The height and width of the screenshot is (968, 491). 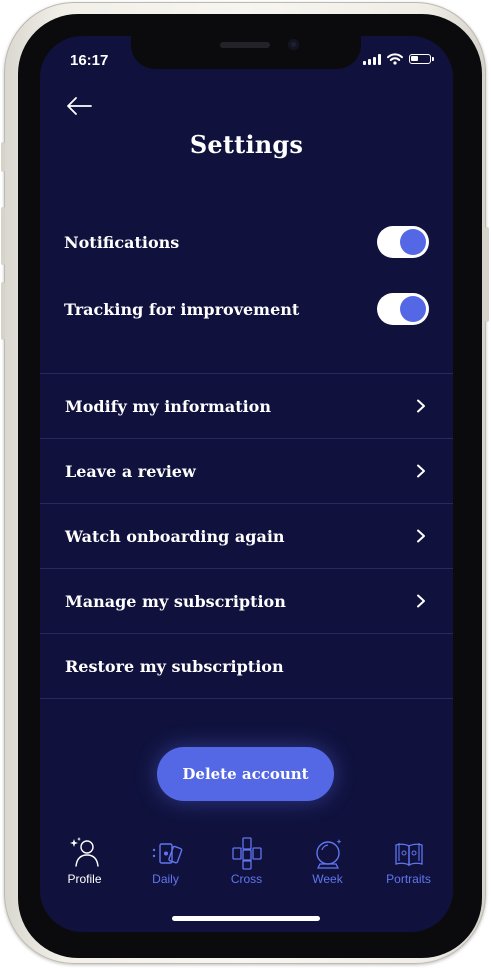 I want to click on menu-item-manage-subscription: Manage my subscription, so click(x=246, y=601).